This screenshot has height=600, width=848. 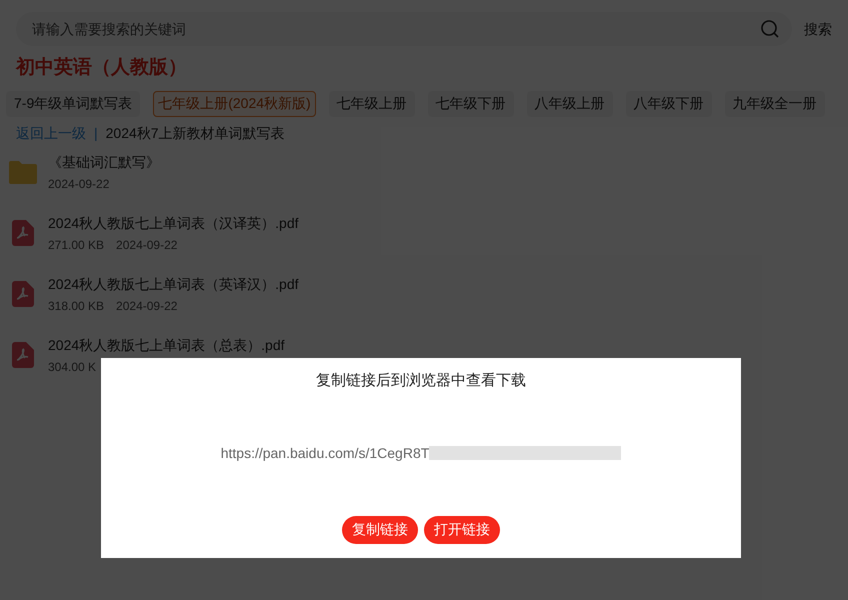 What do you see at coordinates (51, 133) in the screenshot?
I see `back-link: 返回上一级` at bounding box center [51, 133].